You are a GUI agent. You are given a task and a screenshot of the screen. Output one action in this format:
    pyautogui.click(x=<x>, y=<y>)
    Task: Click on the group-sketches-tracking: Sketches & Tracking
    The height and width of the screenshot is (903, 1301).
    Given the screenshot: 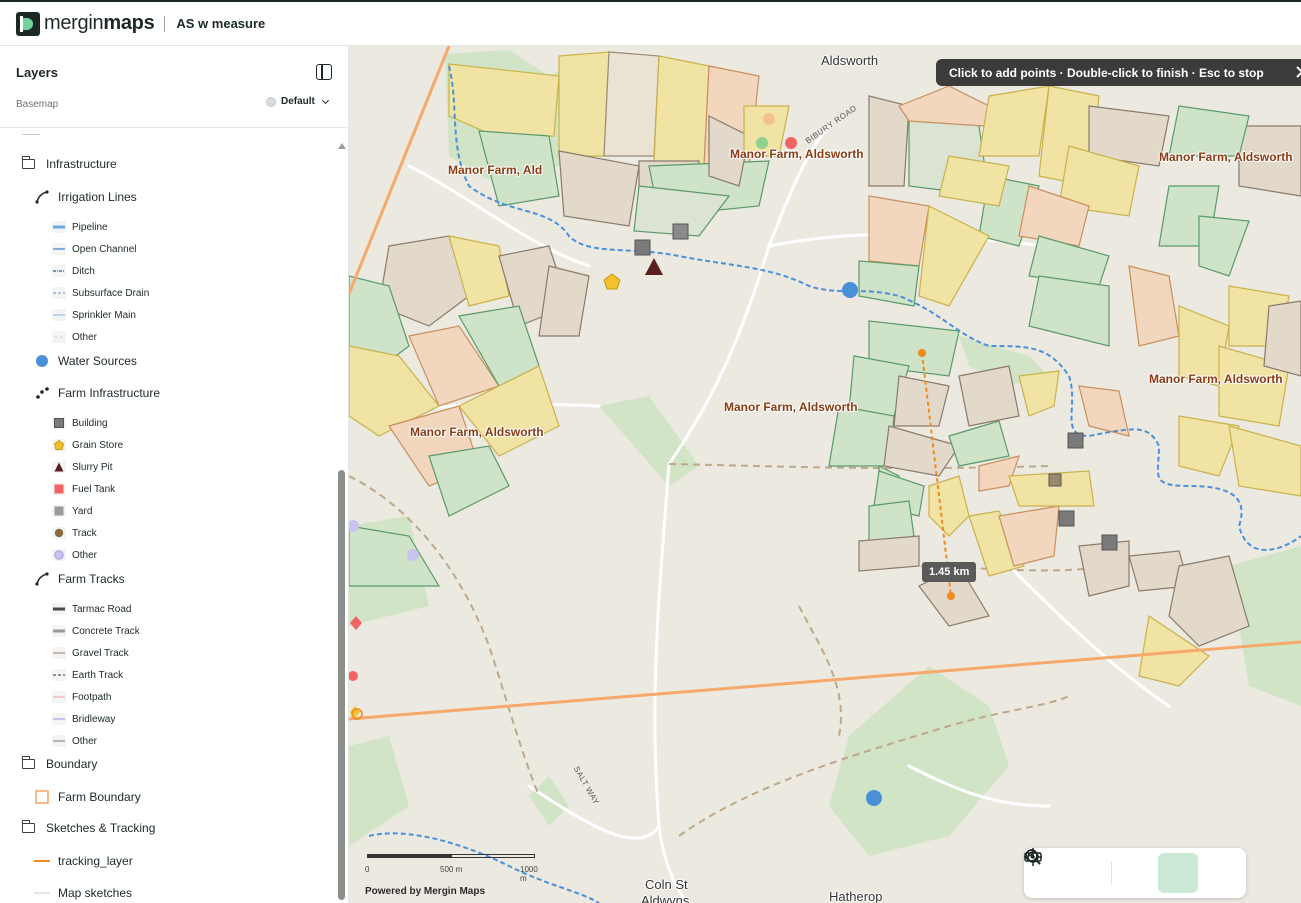 What is the action you would take?
    pyautogui.click(x=88, y=827)
    